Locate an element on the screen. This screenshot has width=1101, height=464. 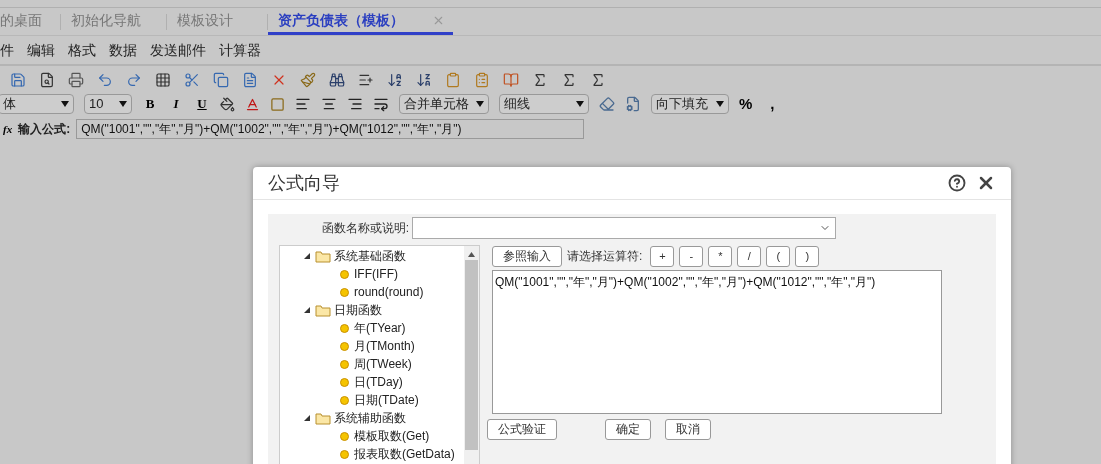
menu-item: 编辑 is located at coordinates (41, 50).